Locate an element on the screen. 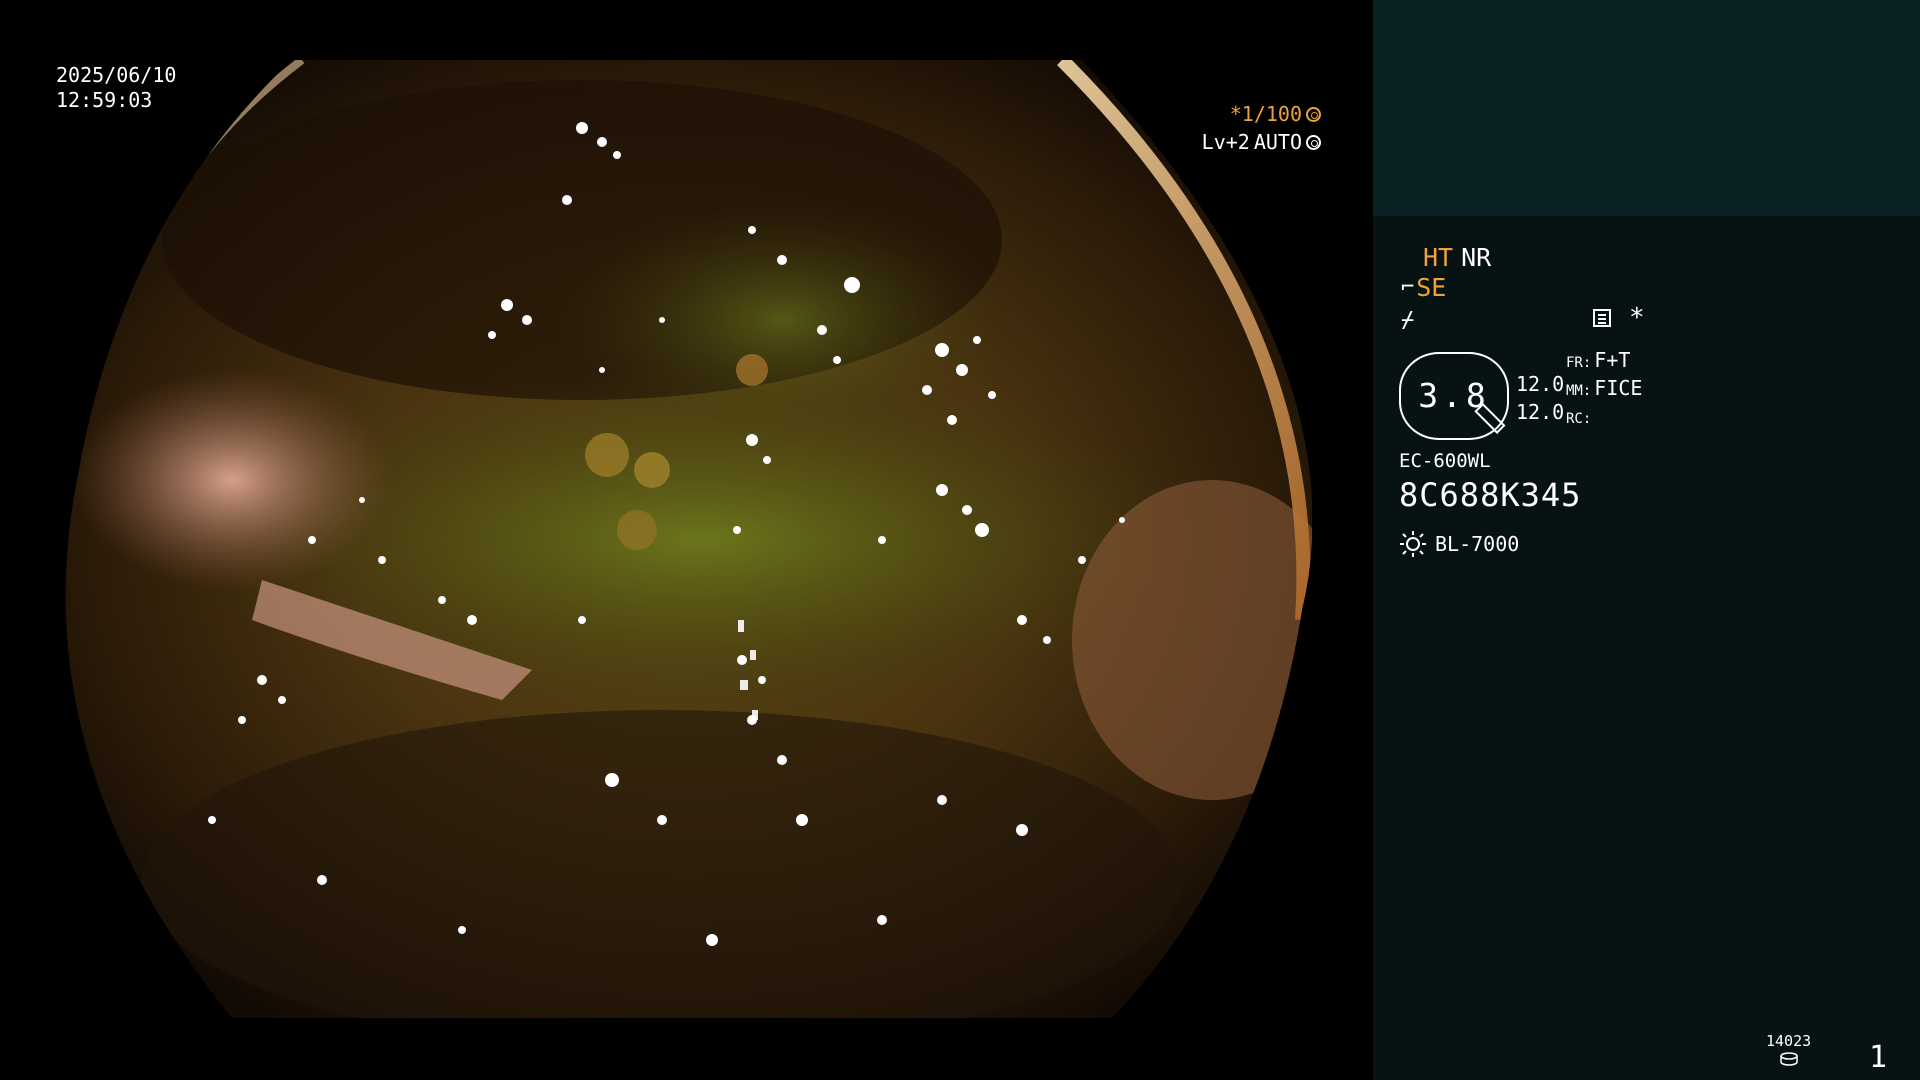  fr-label: FR: is located at coordinates (1579, 363).